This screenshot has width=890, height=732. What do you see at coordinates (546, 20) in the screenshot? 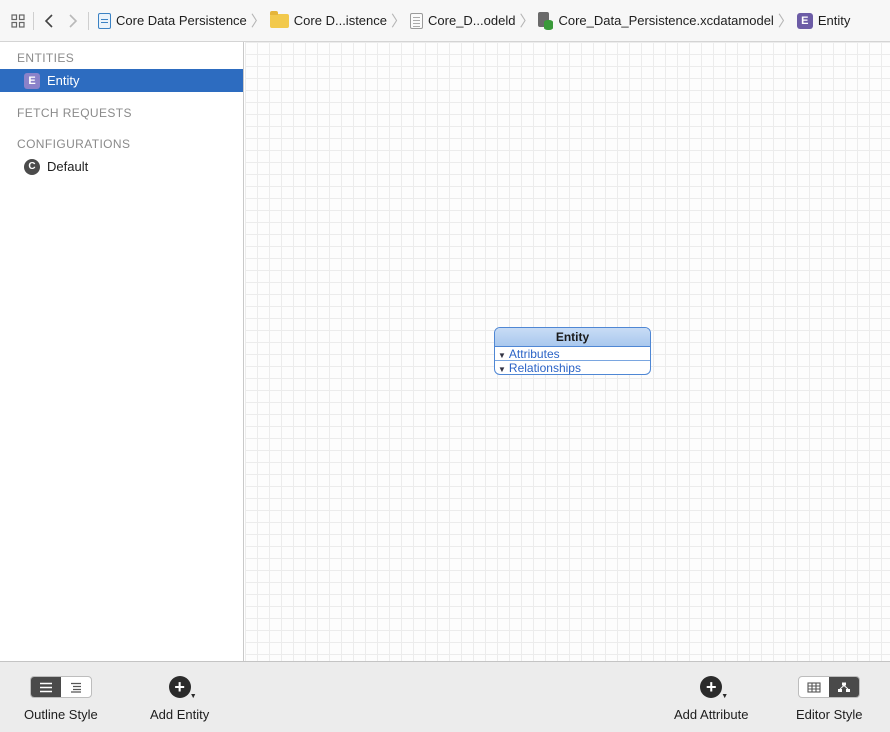
I see `data-model-icon` at bounding box center [546, 20].